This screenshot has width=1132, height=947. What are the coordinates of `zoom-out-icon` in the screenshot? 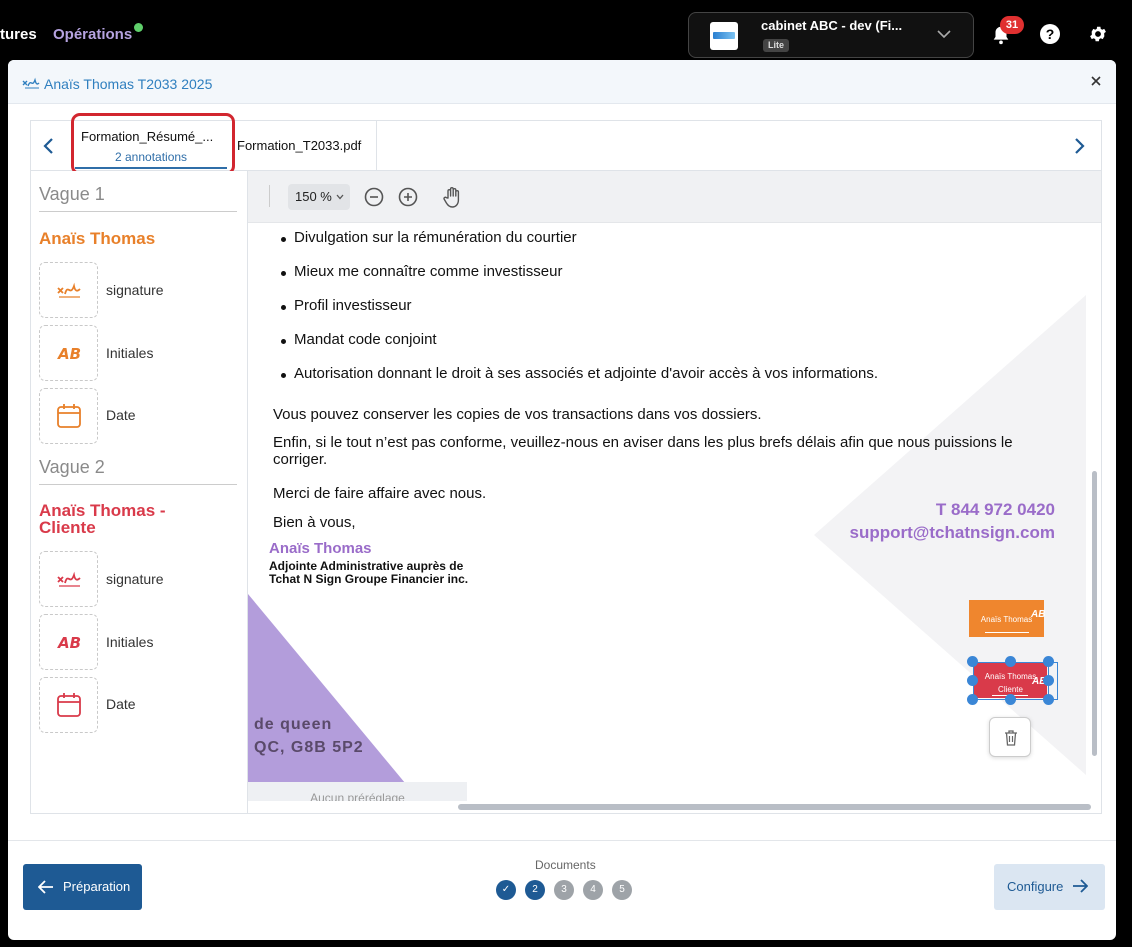 It's located at (374, 197).